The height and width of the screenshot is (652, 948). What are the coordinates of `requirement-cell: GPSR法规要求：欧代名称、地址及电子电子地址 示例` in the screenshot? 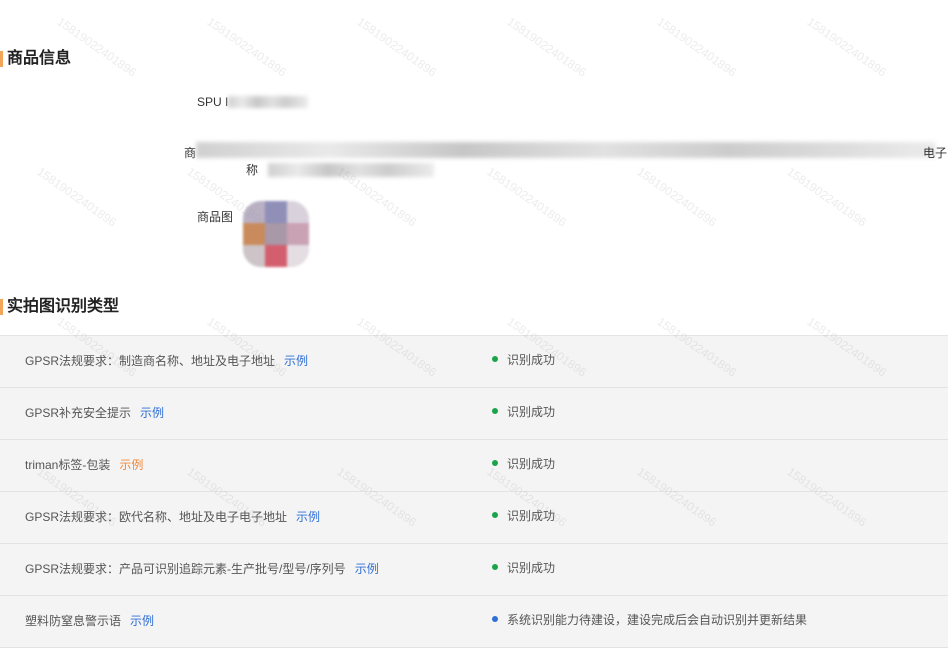 It's located at (172, 517).